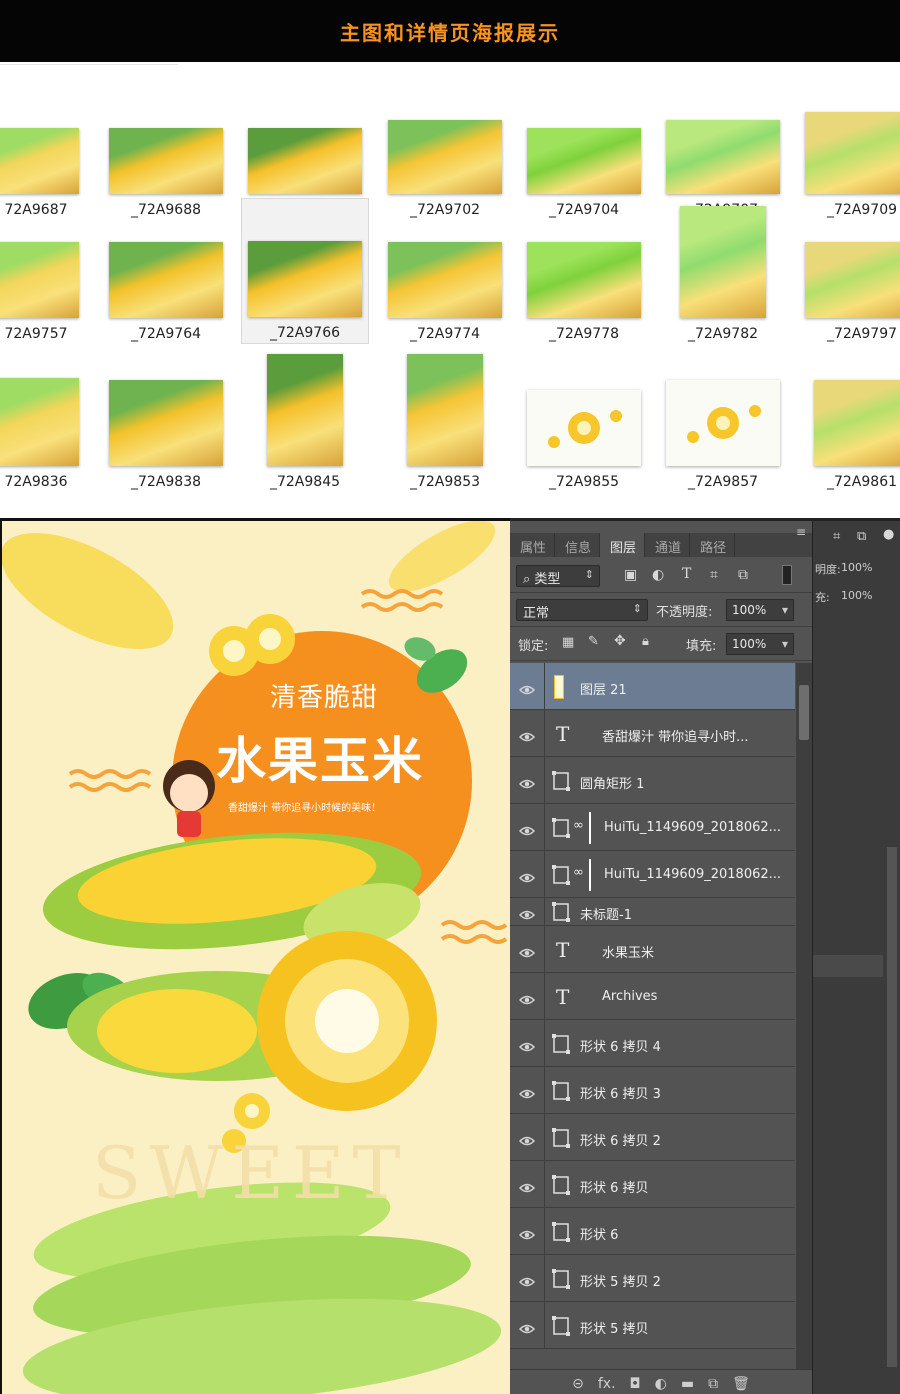  What do you see at coordinates (584, 271) in the screenshot?
I see `thumbnail-item: _72A9778` at bounding box center [584, 271].